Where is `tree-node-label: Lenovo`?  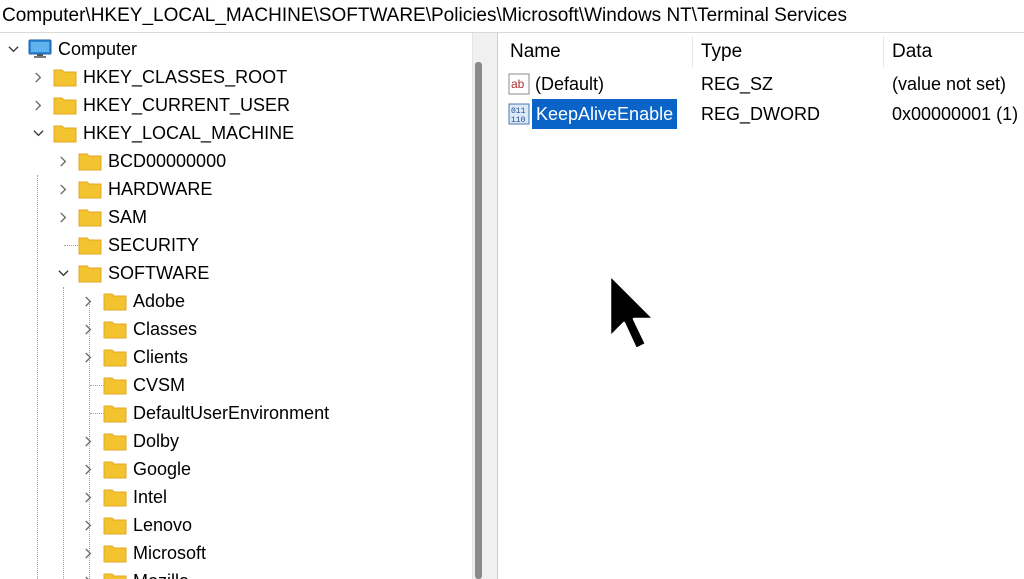
tree-node-label: Lenovo is located at coordinates (163, 524).